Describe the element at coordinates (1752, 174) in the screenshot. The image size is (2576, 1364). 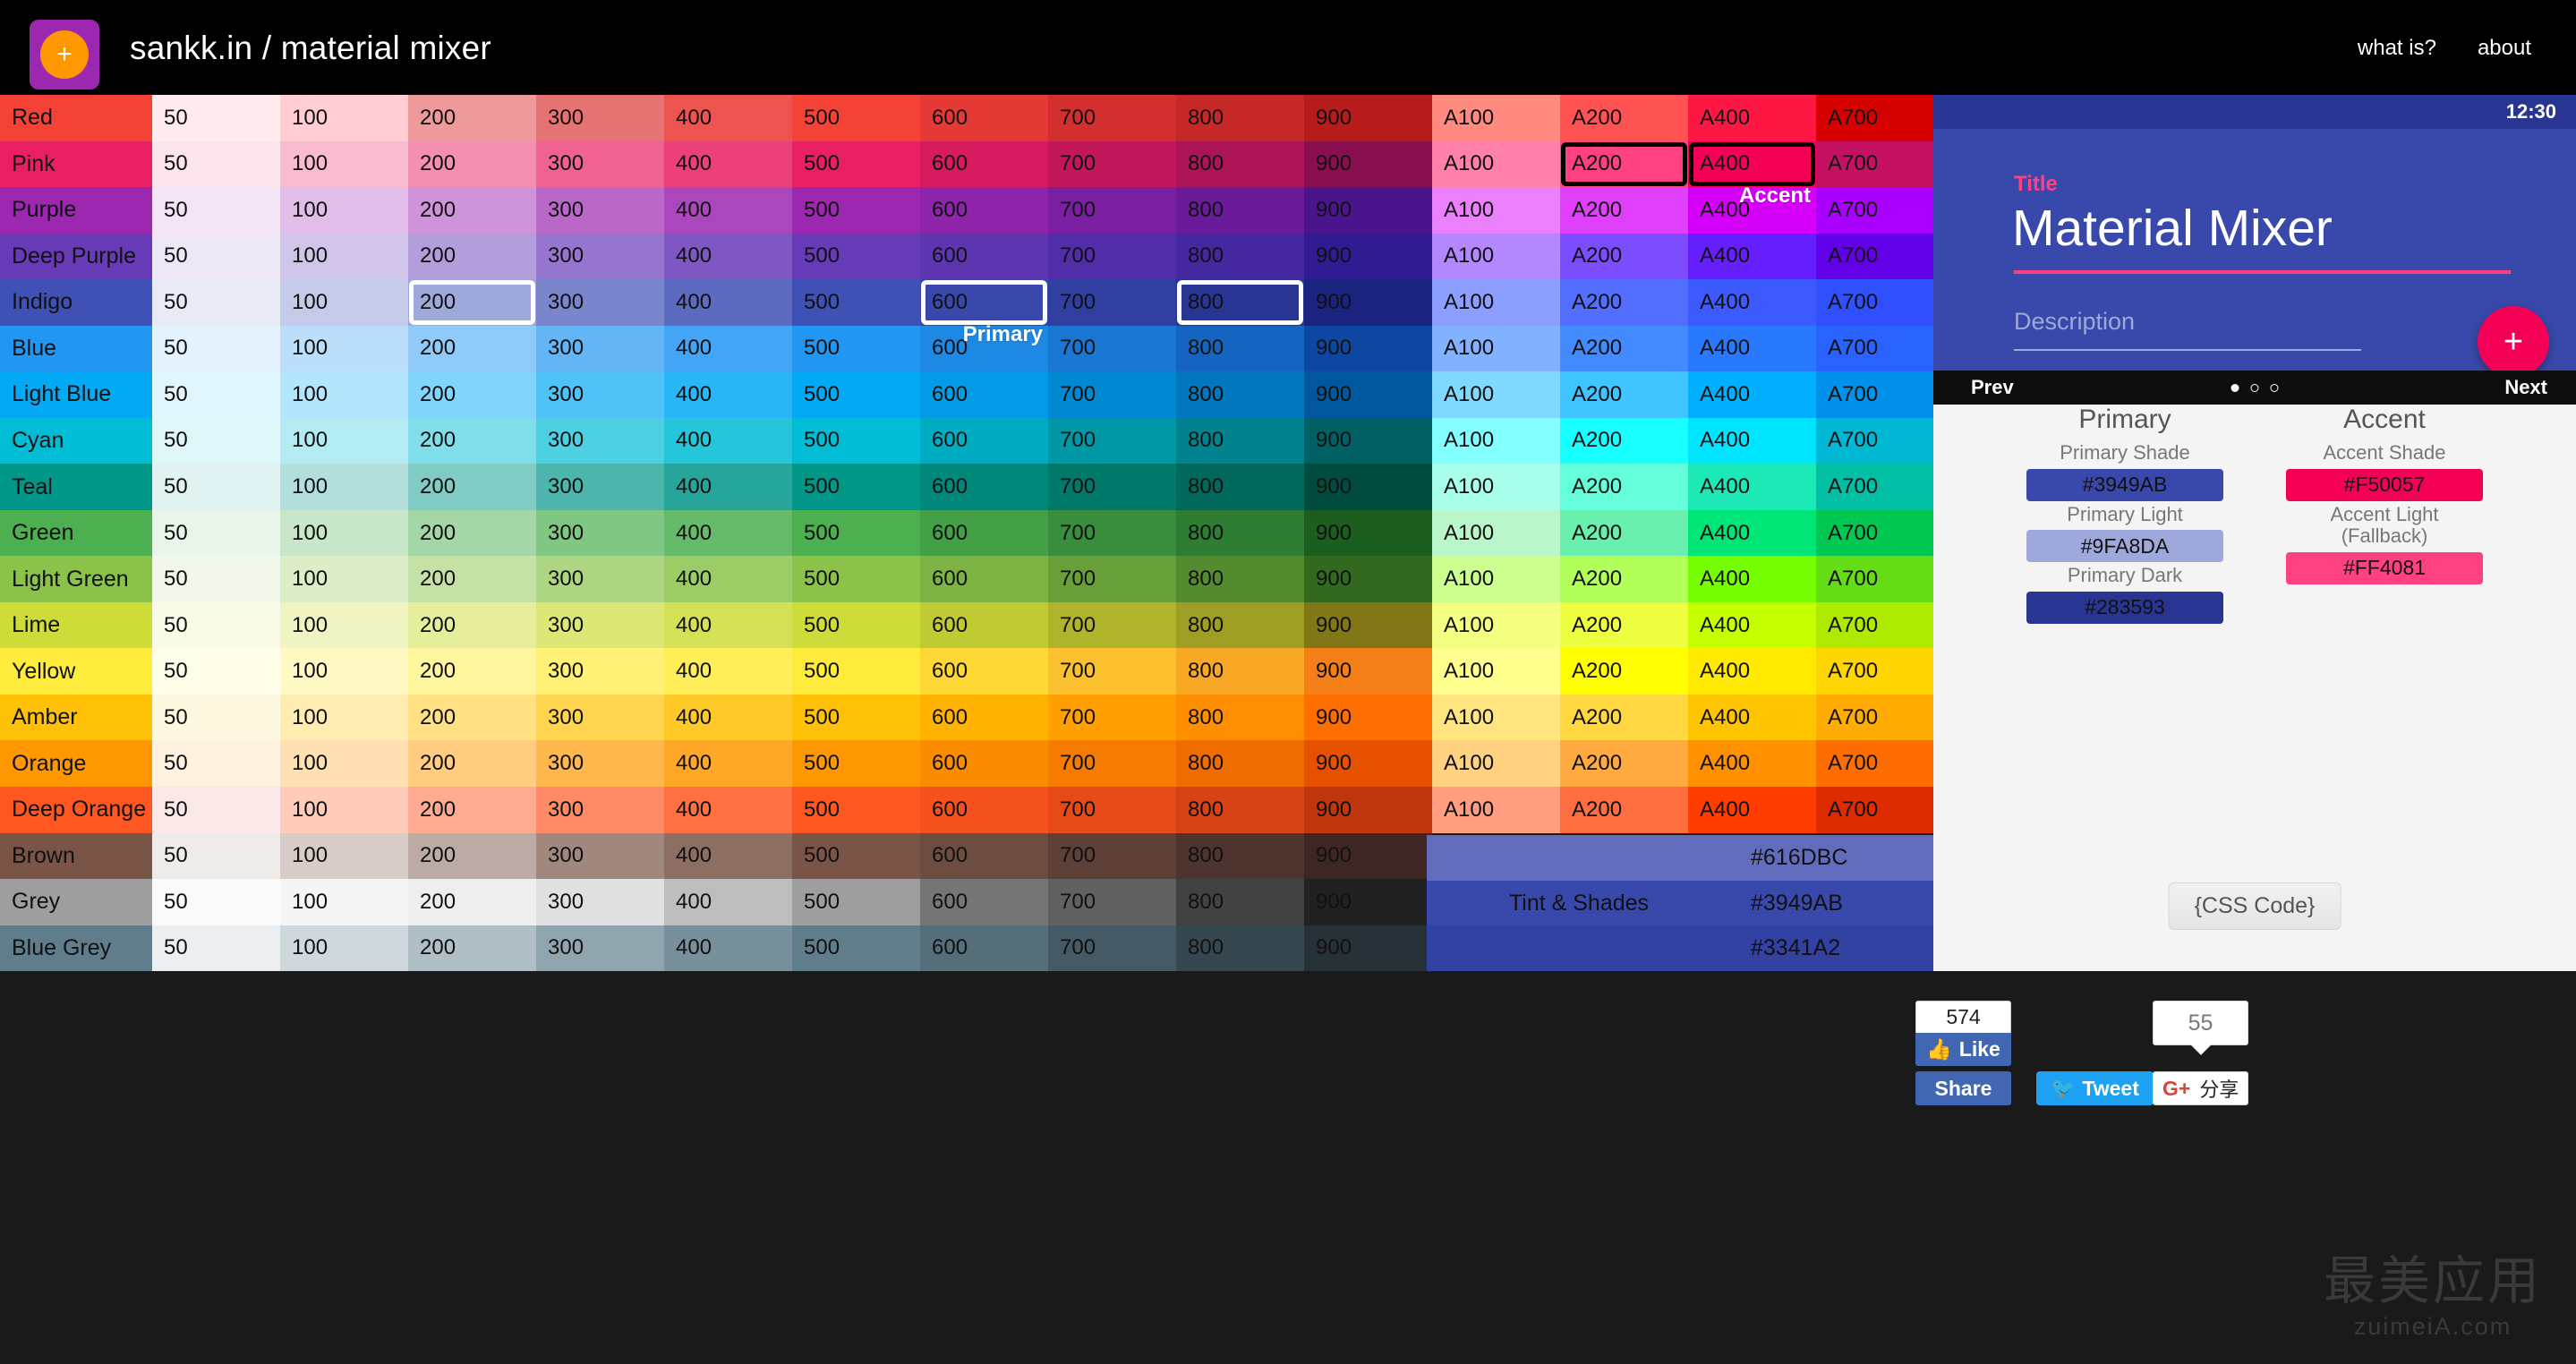
I see `palette-accent-swatch: A400 Accent` at that location.